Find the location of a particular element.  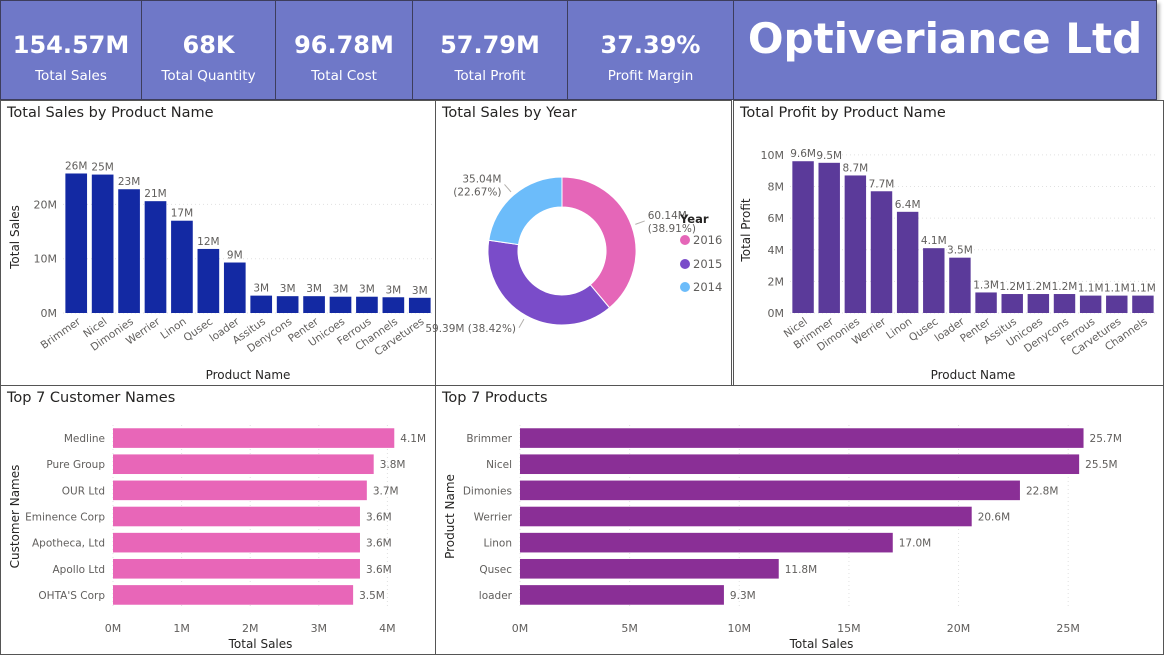

kpi-total-quantity: 68K Total Quantity is located at coordinates (208, 50).